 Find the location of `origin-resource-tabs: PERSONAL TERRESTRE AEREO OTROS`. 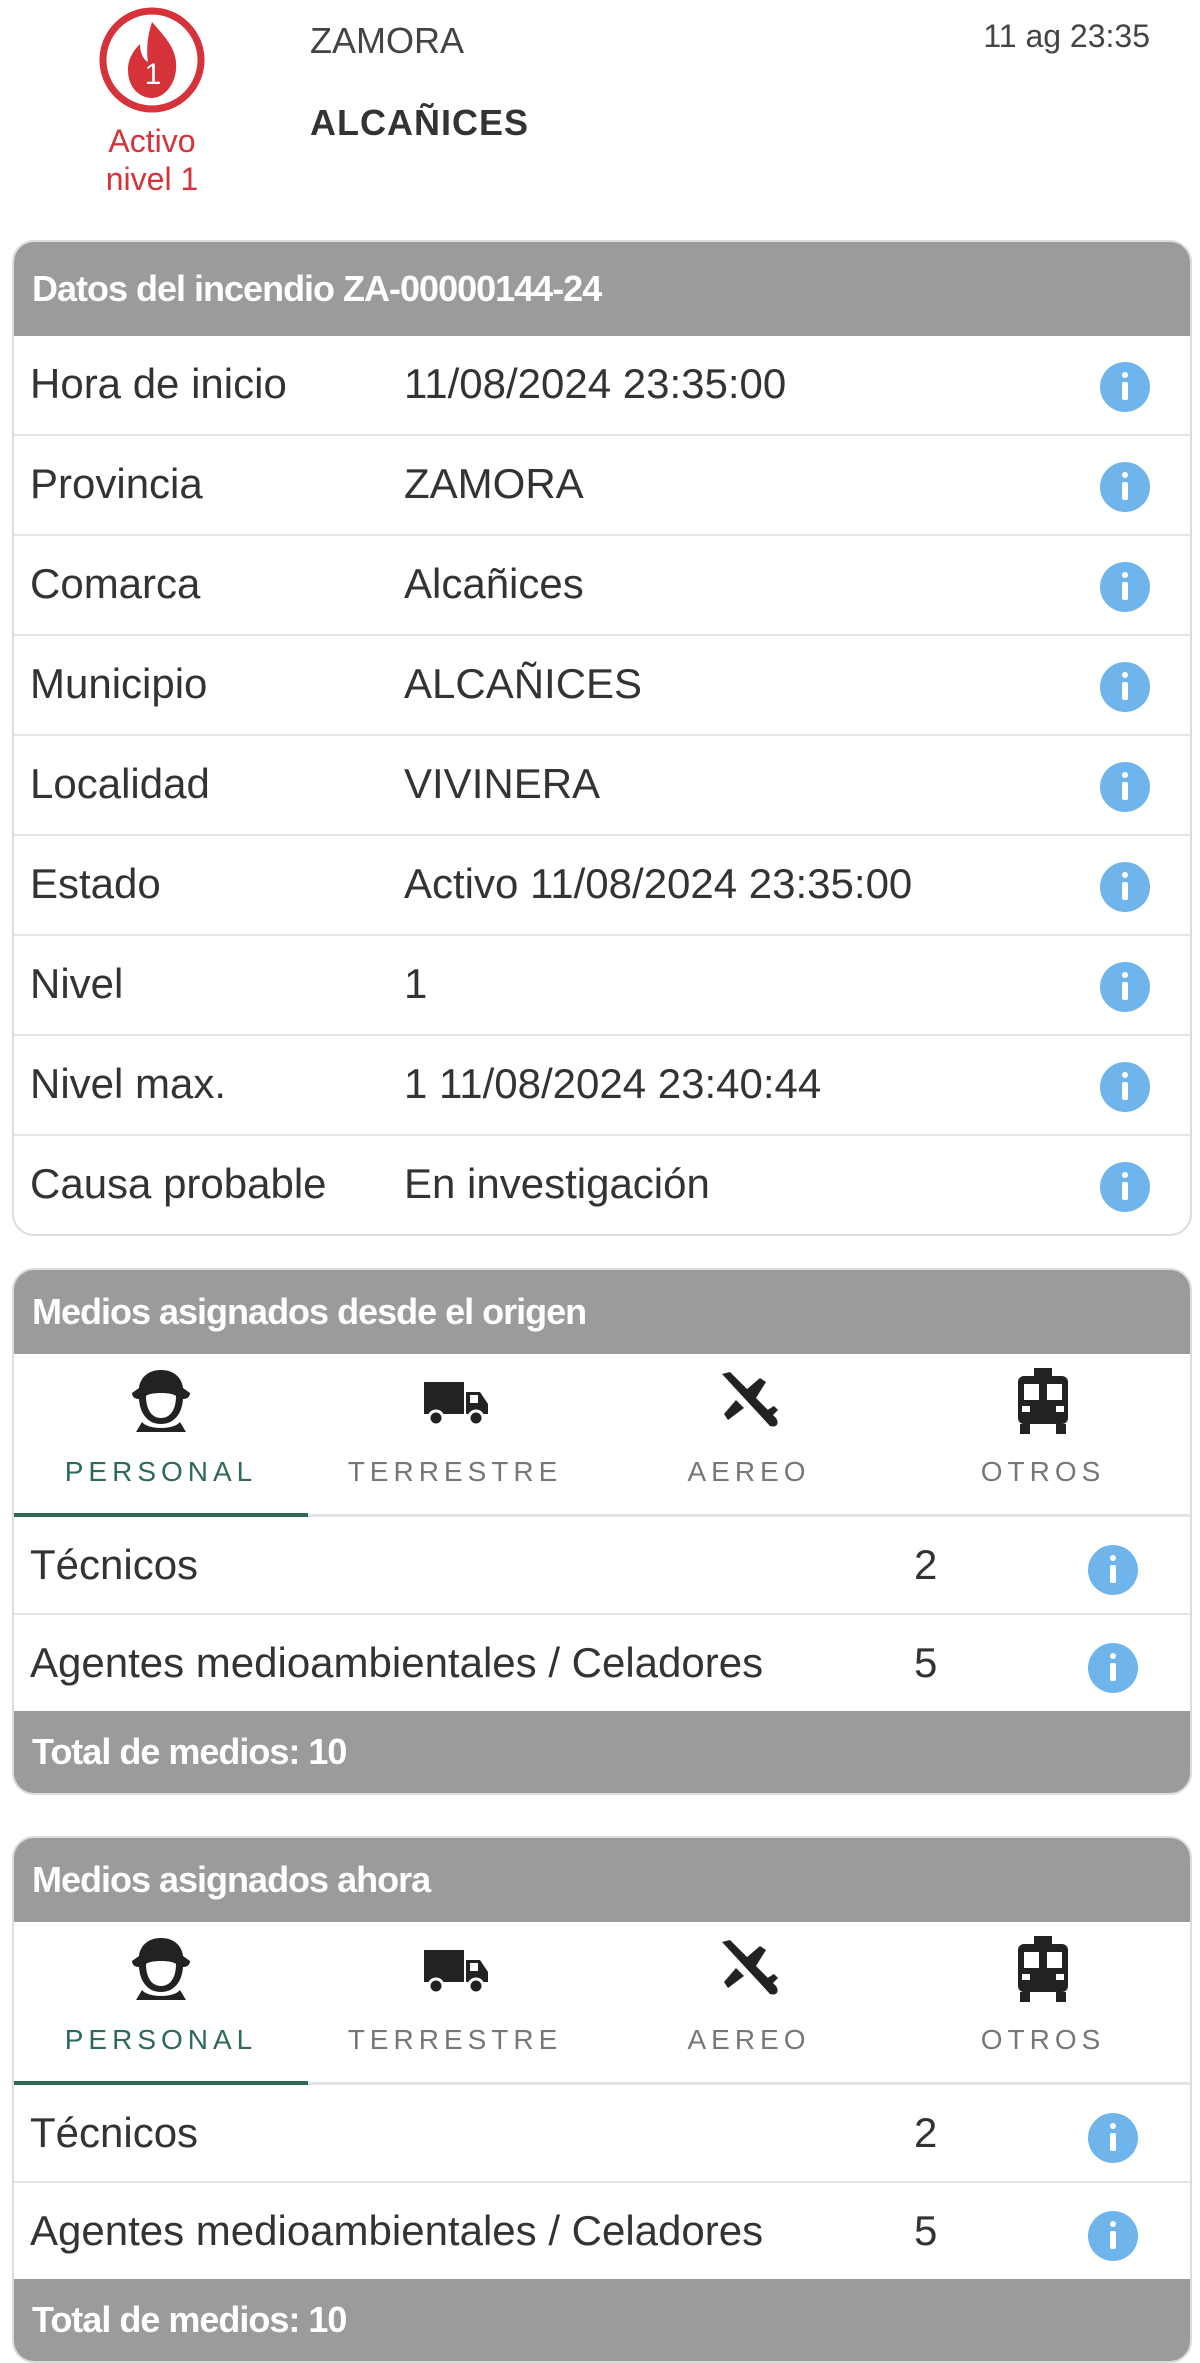

origin-resource-tabs: PERSONAL TERRESTRE AEREO OTROS is located at coordinates (602, 1435).